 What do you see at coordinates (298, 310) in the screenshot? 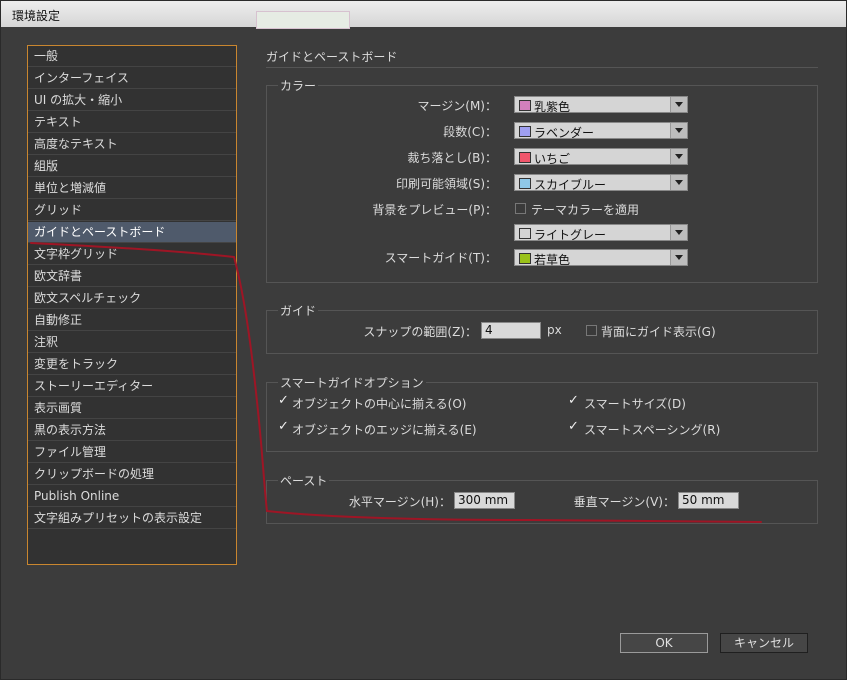
I see `guide-group-label: ガイド` at bounding box center [298, 310].